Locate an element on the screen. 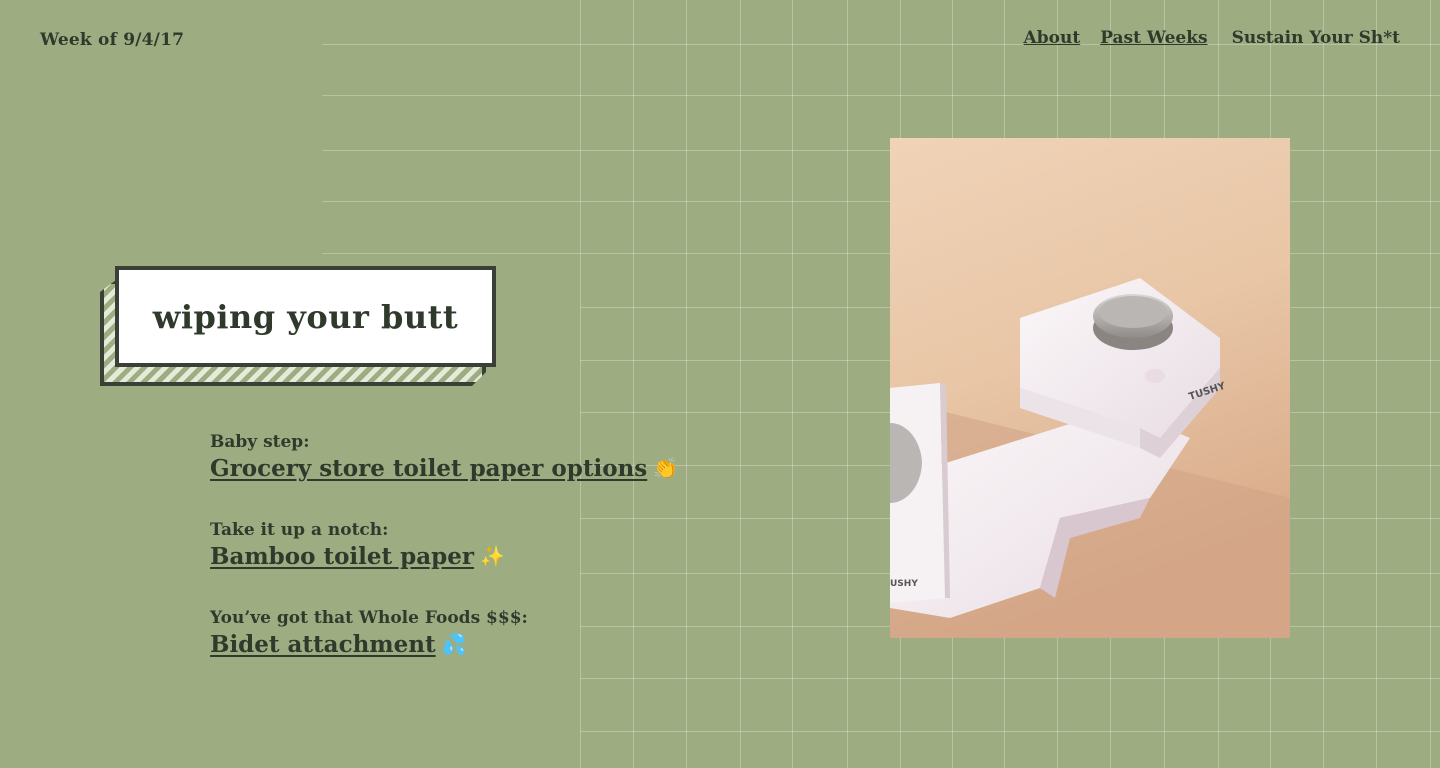 The height and width of the screenshot is (768, 1440). nav-sustain-your-sht-link: Sustain Your Sh*t is located at coordinates (1316, 38).